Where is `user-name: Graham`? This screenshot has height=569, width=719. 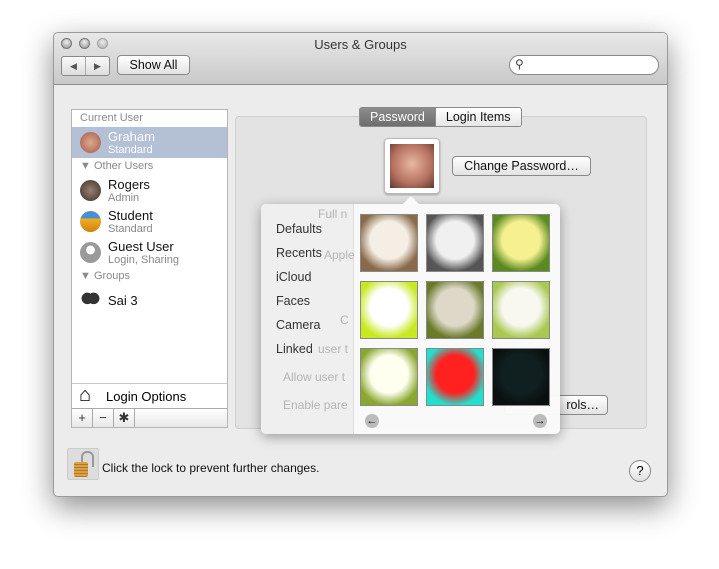 user-name: Graham is located at coordinates (131, 136).